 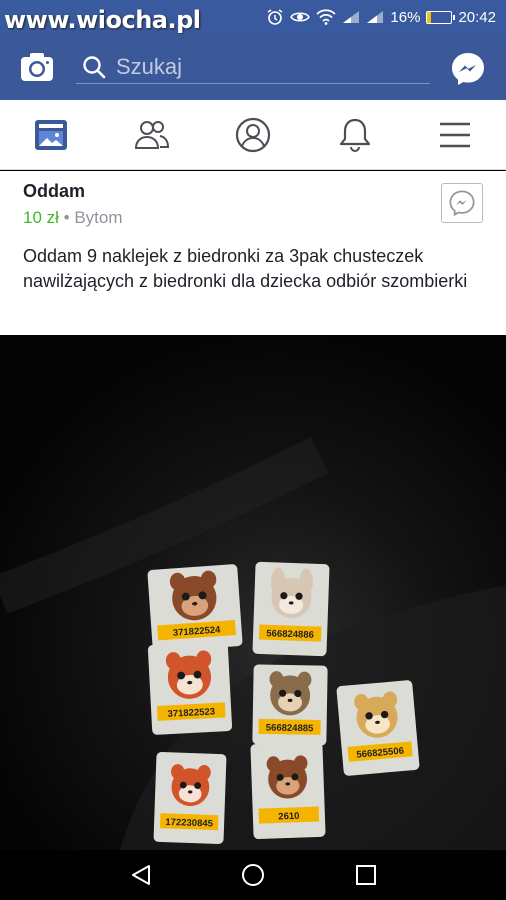 What do you see at coordinates (326, 17) in the screenshot?
I see `wifi-icon` at bounding box center [326, 17].